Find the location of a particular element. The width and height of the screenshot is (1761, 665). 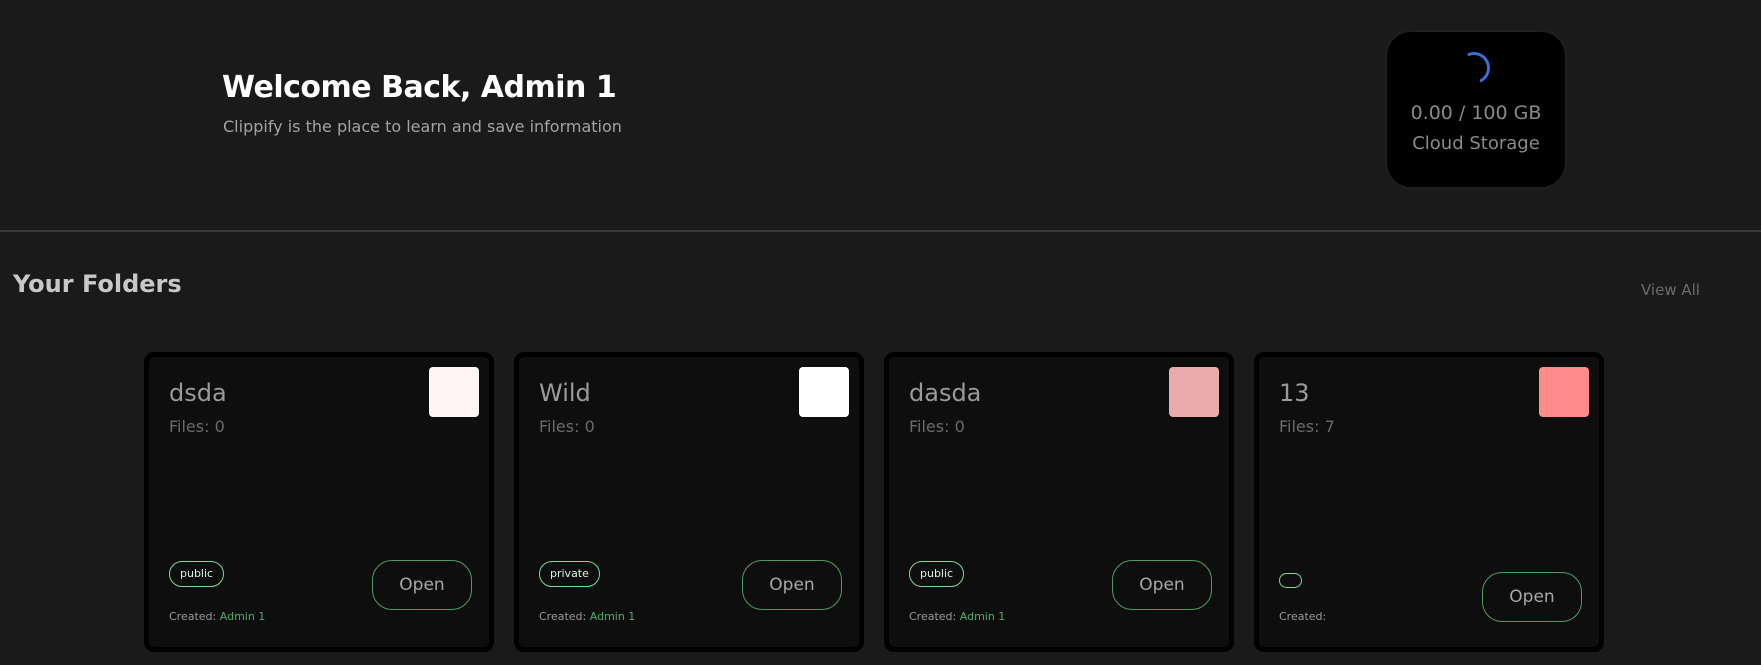

created-by: Created: is located at coordinates (1302, 616).